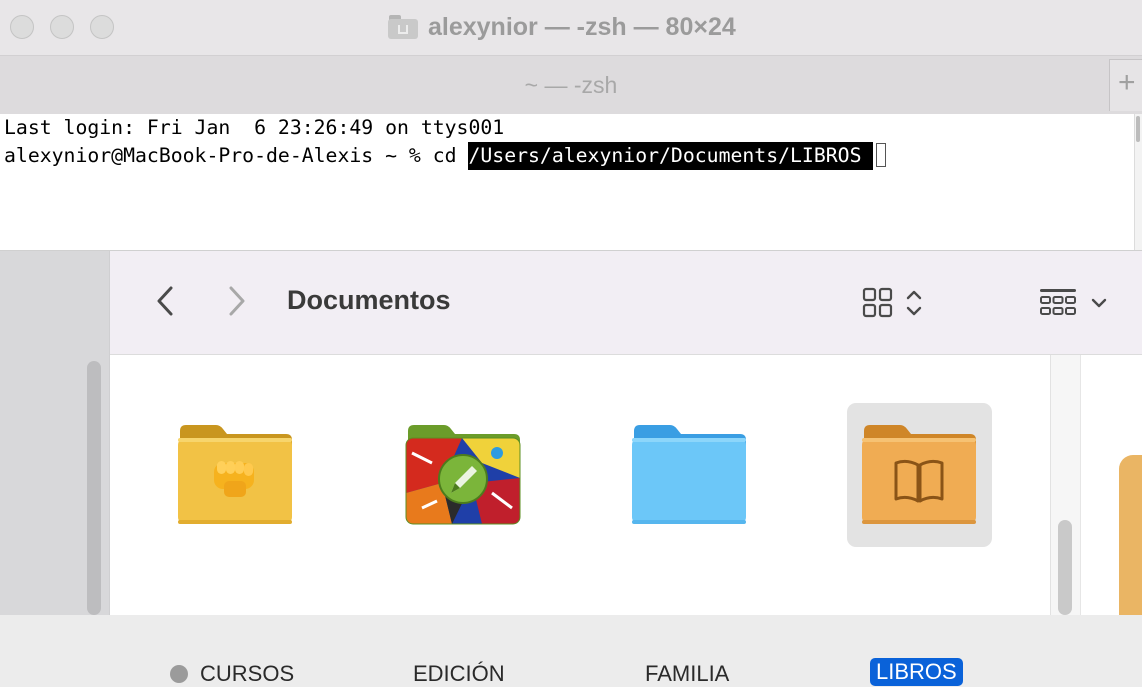  I want to click on new-tab-button: +, so click(1125, 85).